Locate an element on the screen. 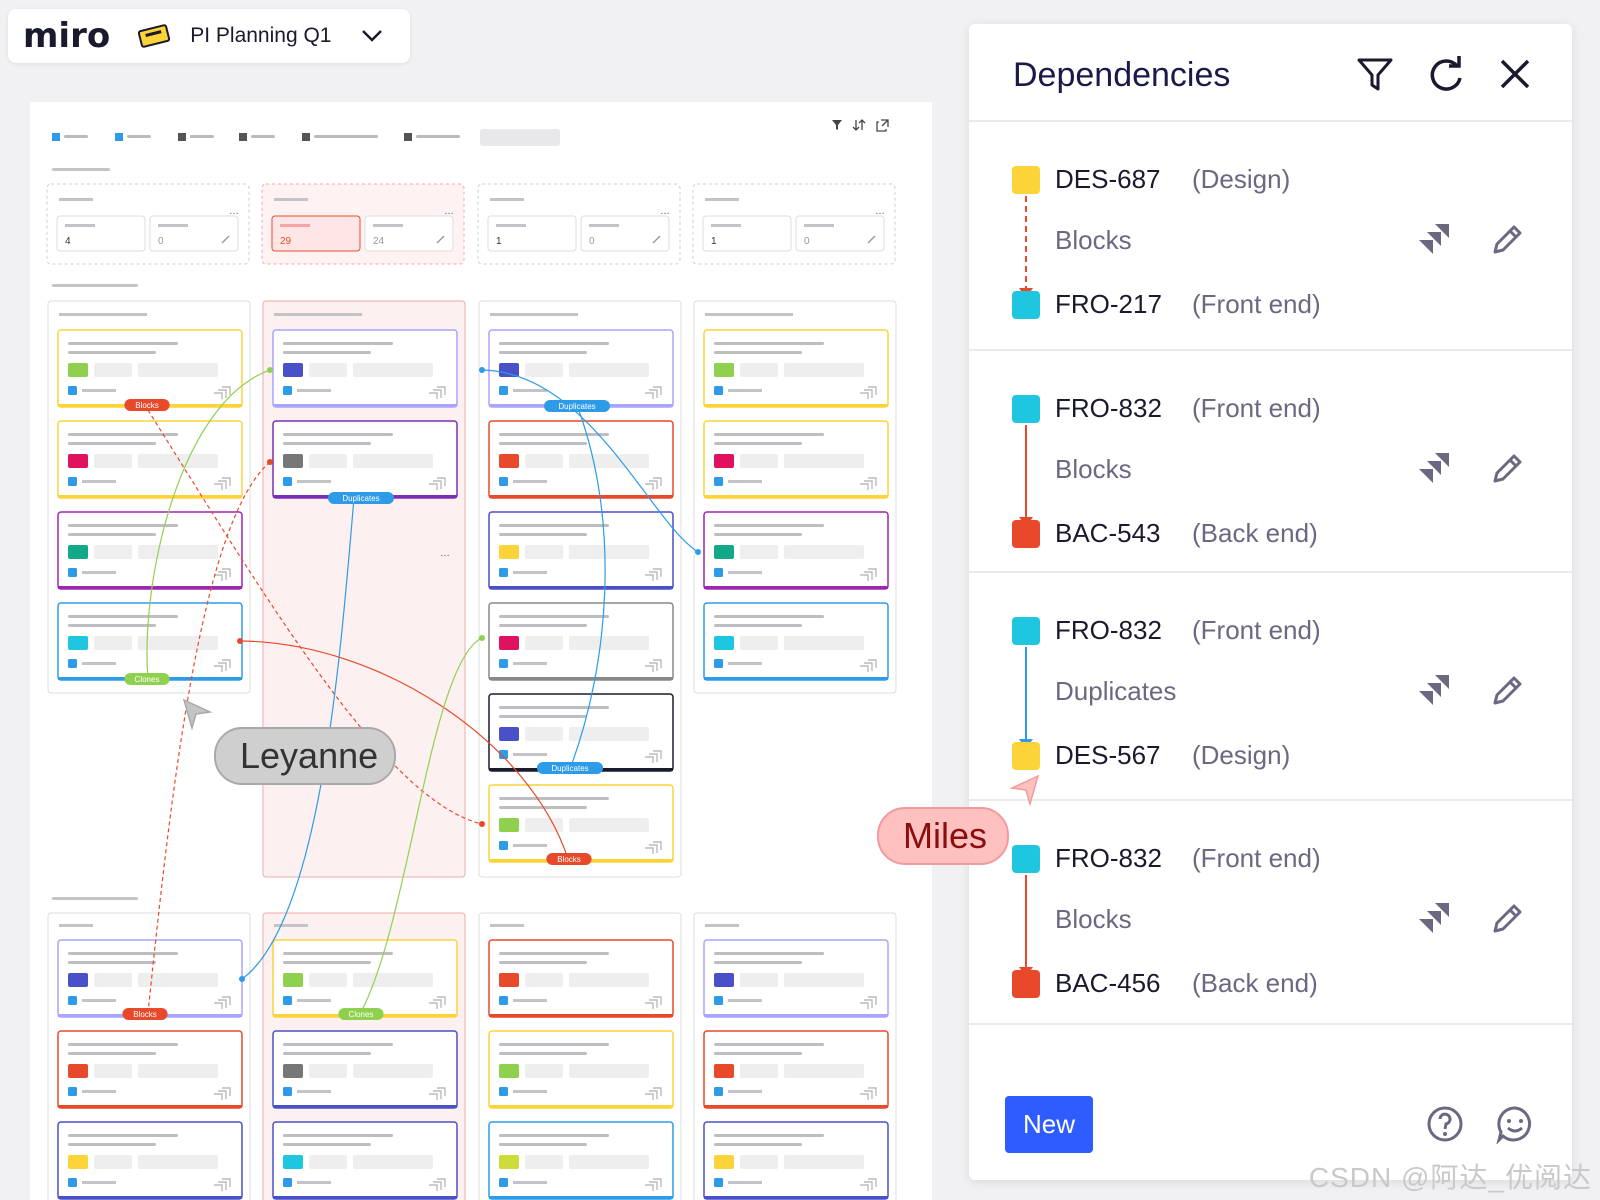 This screenshot has height=1200, width=1600. cursor-label-miles: Miles is located at coordinates (943, 836).